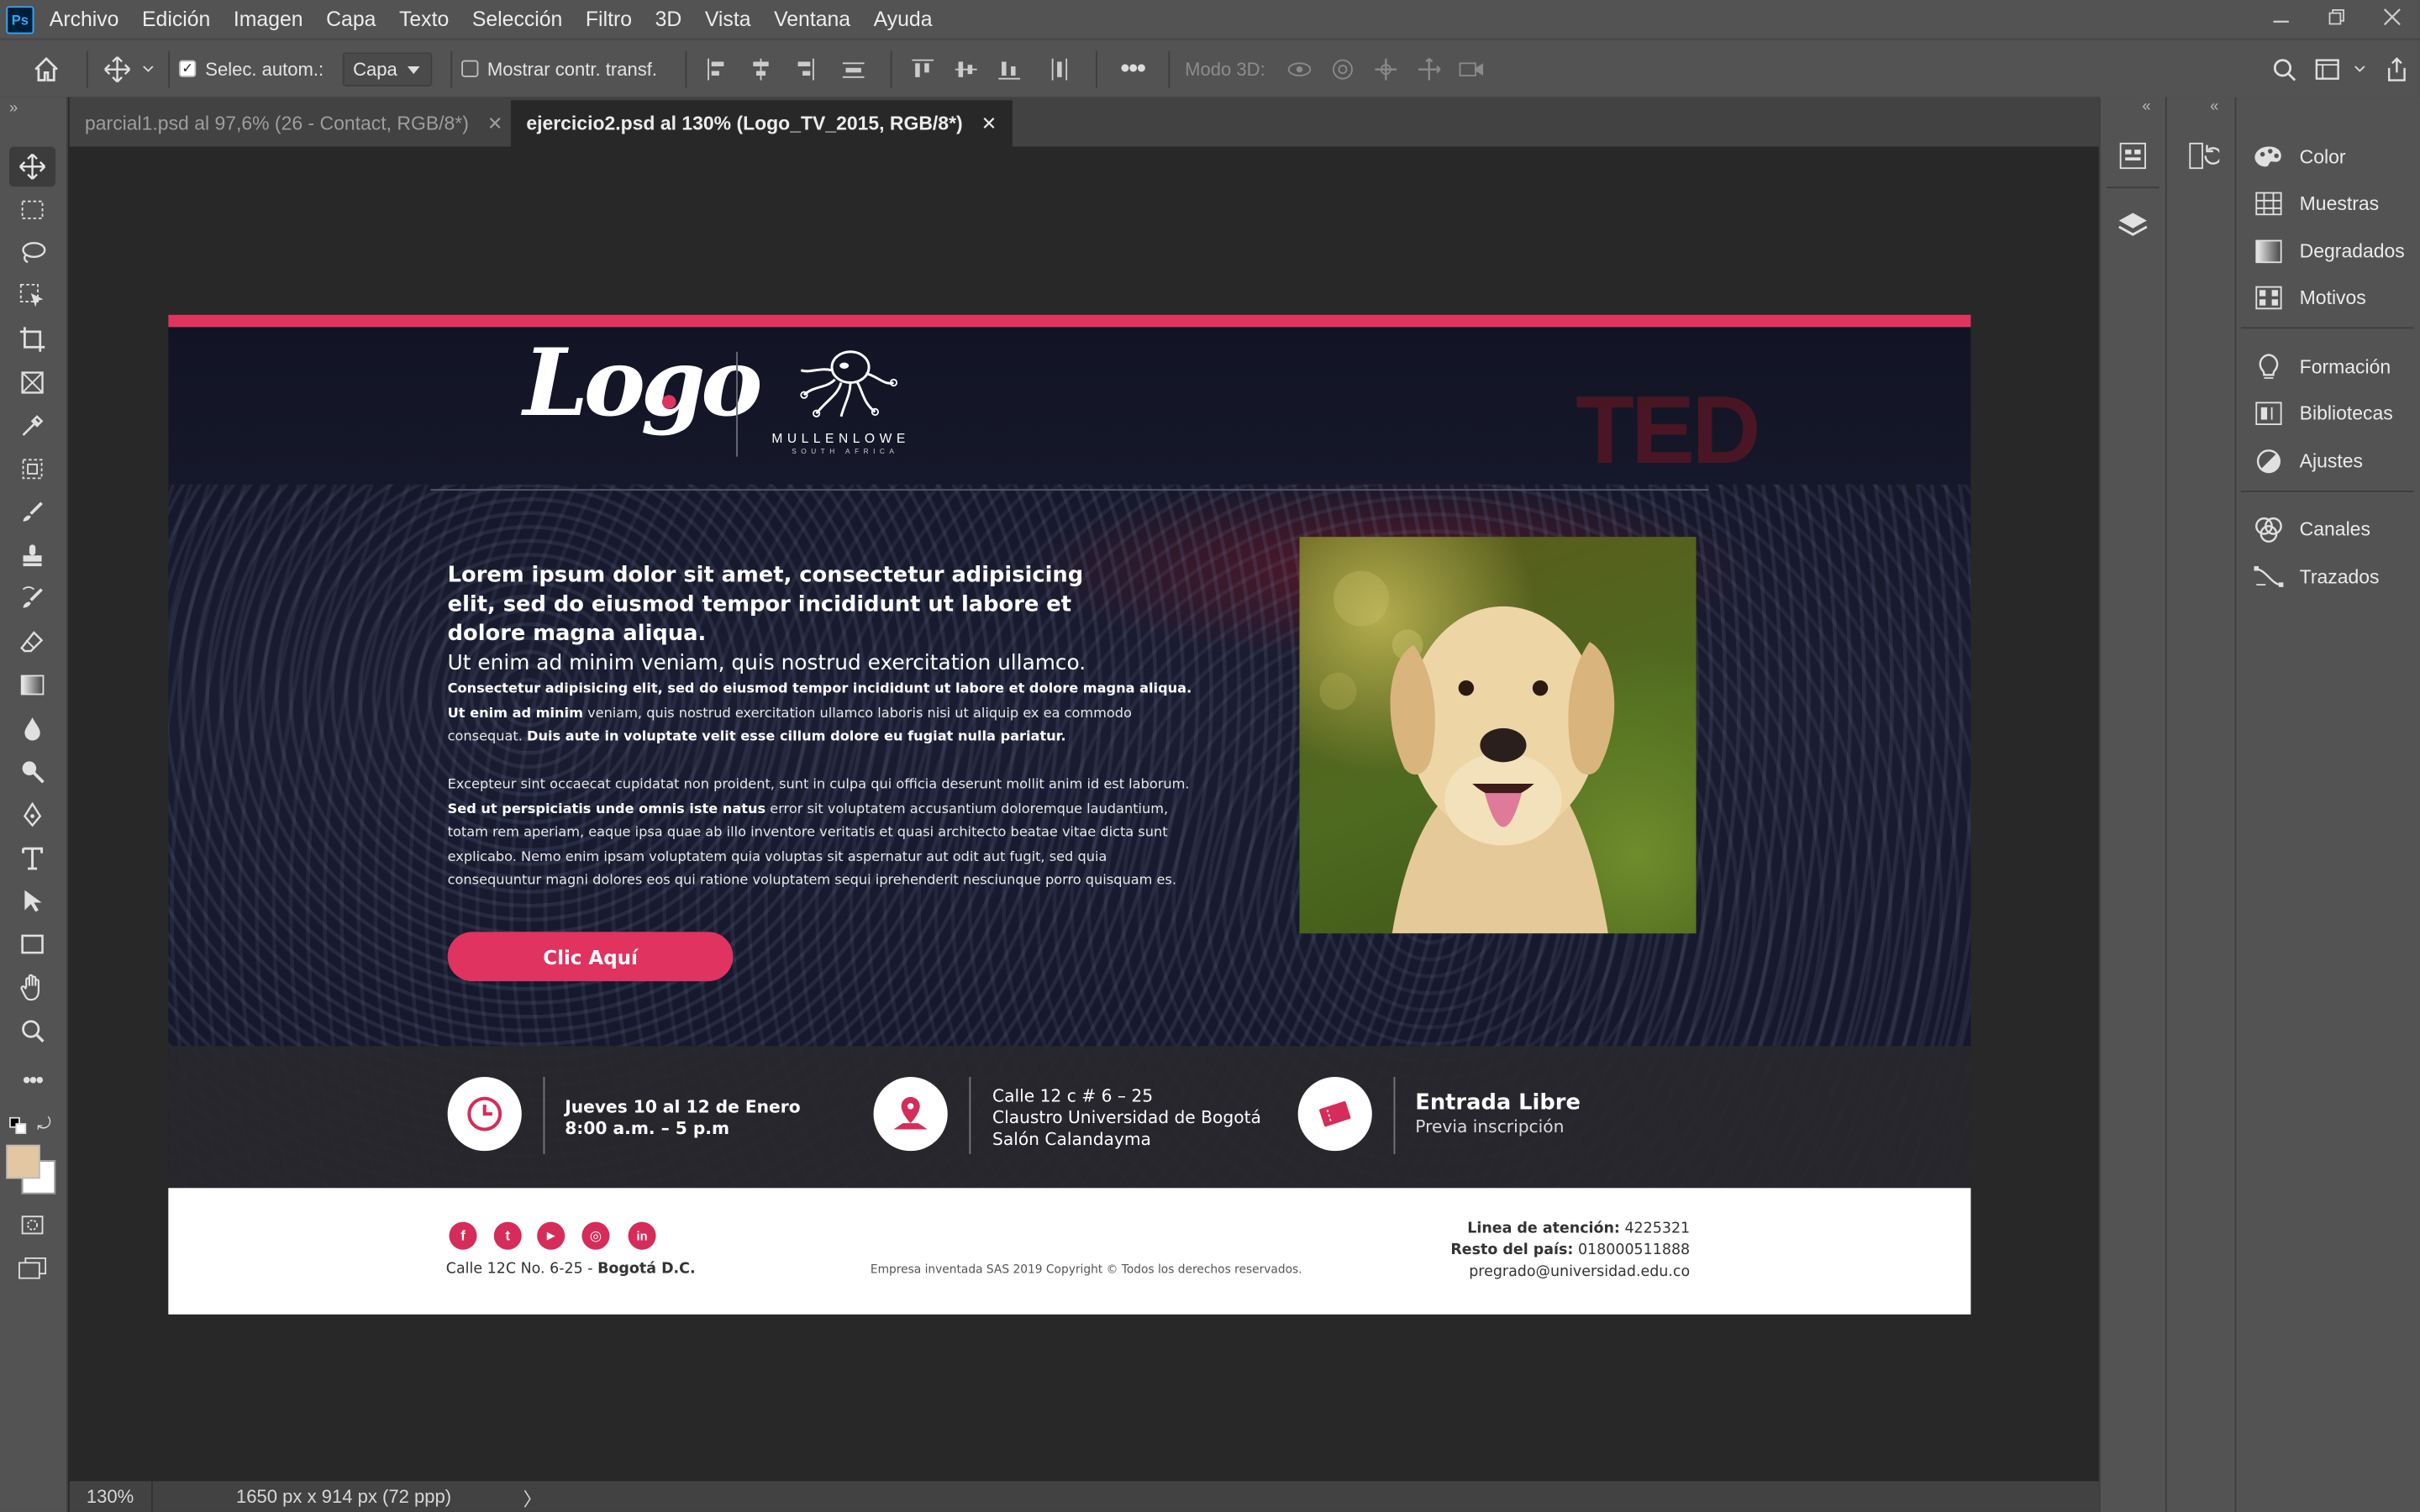 The height and width of the screenshot is (1512, 2420). I want to click on menu-vista: Vista, so click(728, 19).